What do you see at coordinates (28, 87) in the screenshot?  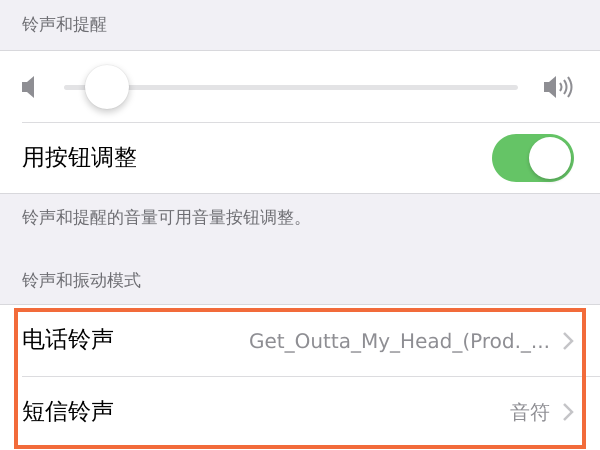 I see `speaker-low-icon` at bounding box center [28, 87].